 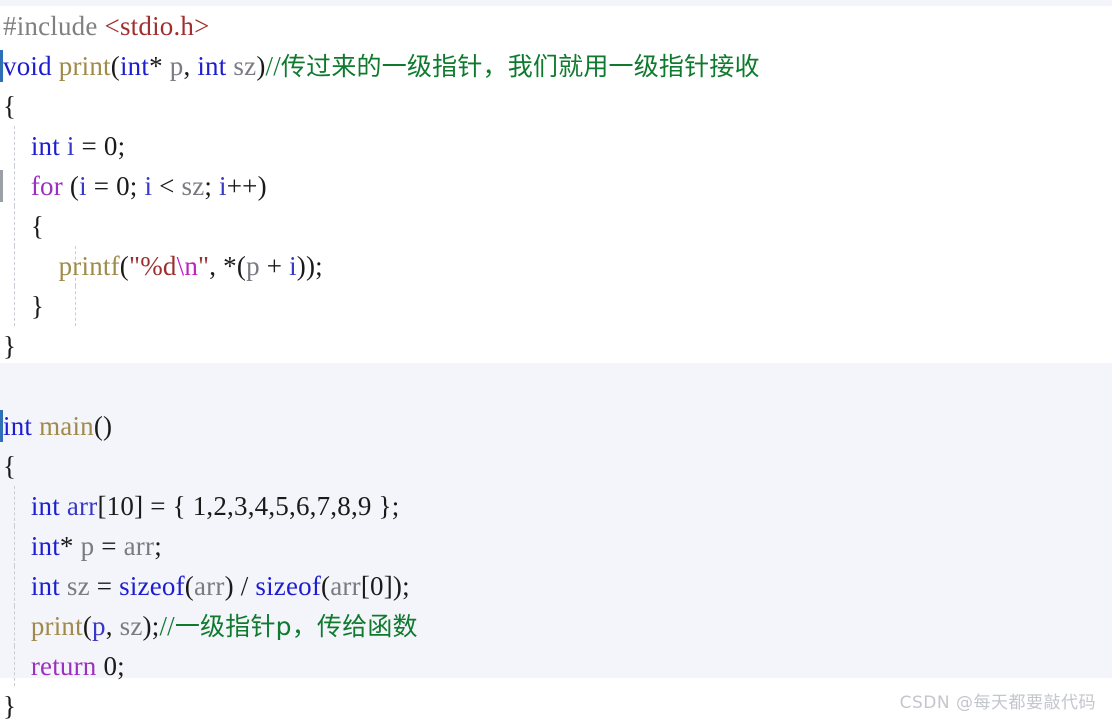 I want to click on code-token-punct: };, so click(x=385, y=506).